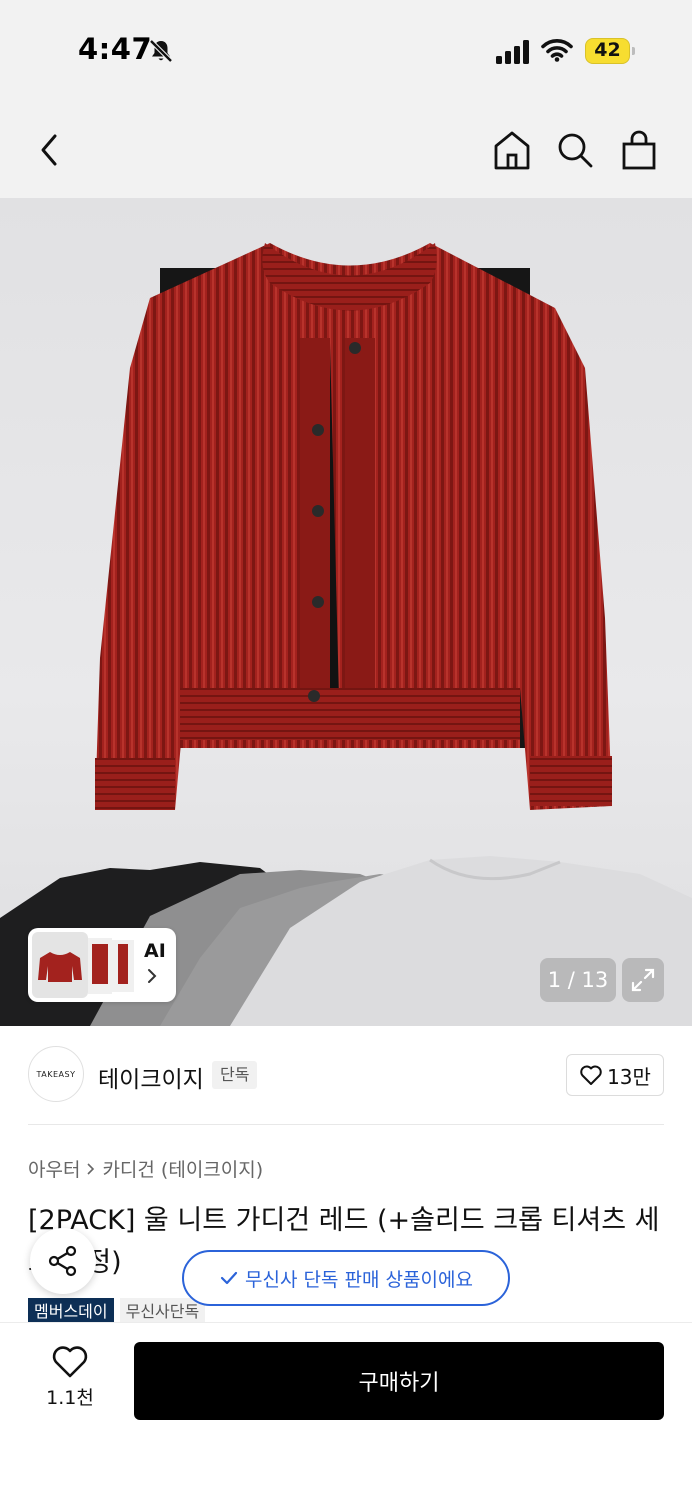 Image resolution: width=692 pixels, height=1500 pixels. I want to click on breadcrumb: 아우터 카디건 (테이크이지), so click(145, 1168).